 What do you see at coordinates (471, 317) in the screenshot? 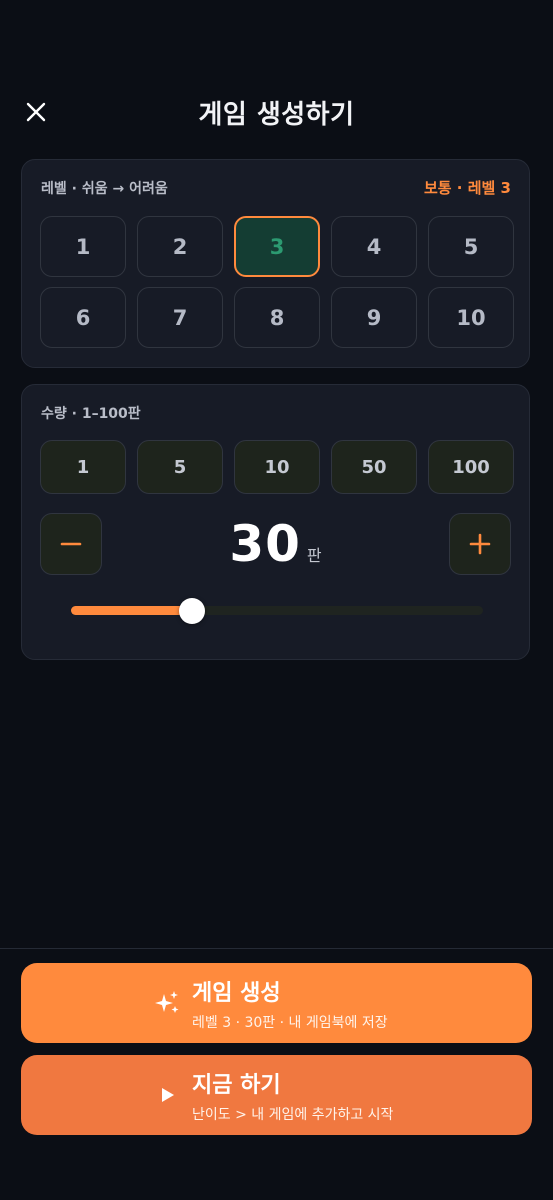
I see `level-button-10: 10` at bounding box center [471, 317].